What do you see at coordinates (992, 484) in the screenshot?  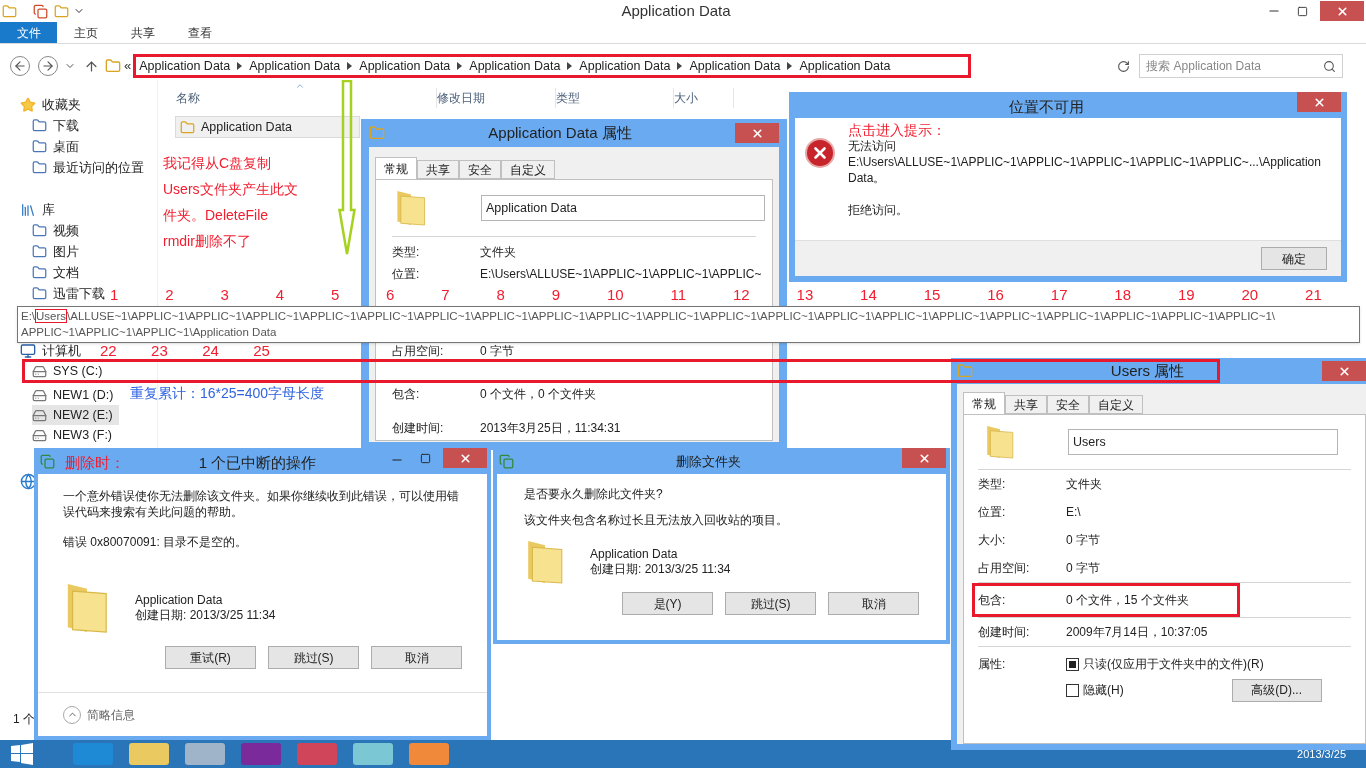 I see `field-label: 类型:` at bounding box center [992, 484].